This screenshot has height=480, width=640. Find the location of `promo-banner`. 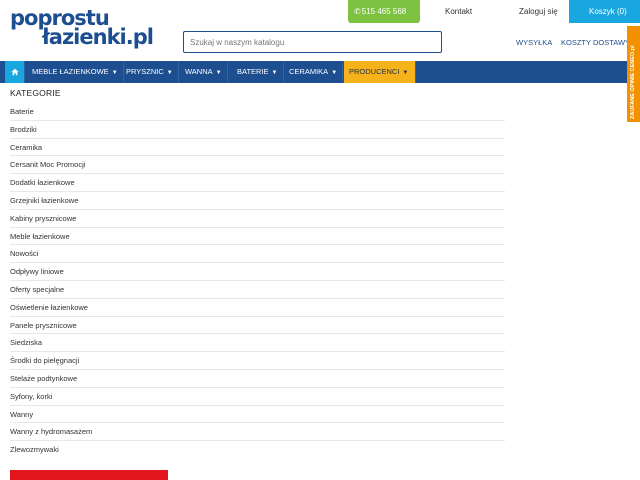

promo-banner is located at coordinates (89, 475).